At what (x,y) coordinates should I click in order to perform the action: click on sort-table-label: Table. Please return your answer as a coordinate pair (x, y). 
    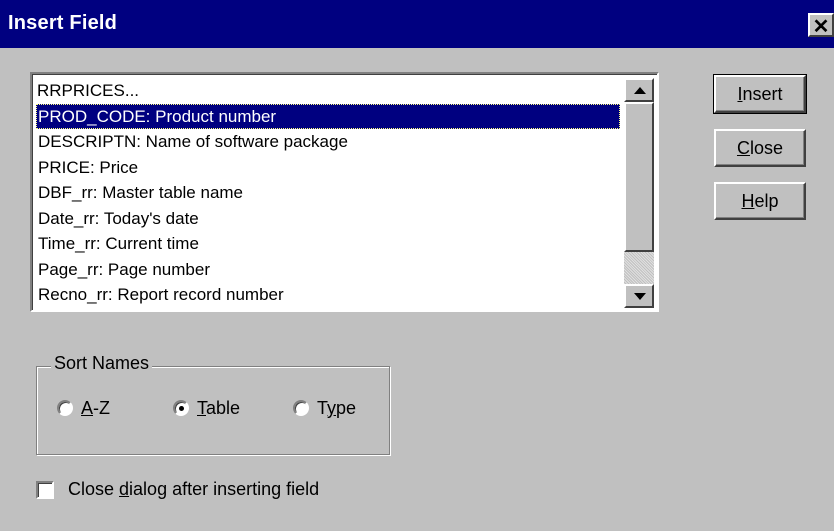
    Looking at the image, I should click on (218, 408).